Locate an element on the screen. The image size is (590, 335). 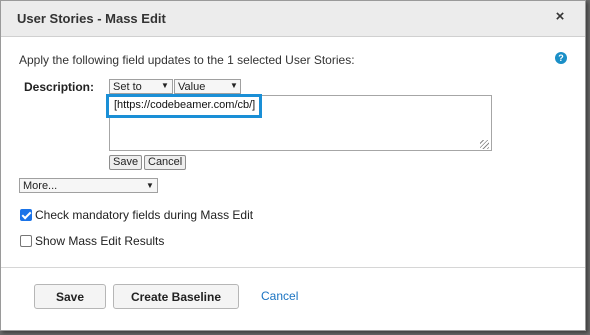
create-baseline-button: Create Baseline is located at coordinates (176, 296).